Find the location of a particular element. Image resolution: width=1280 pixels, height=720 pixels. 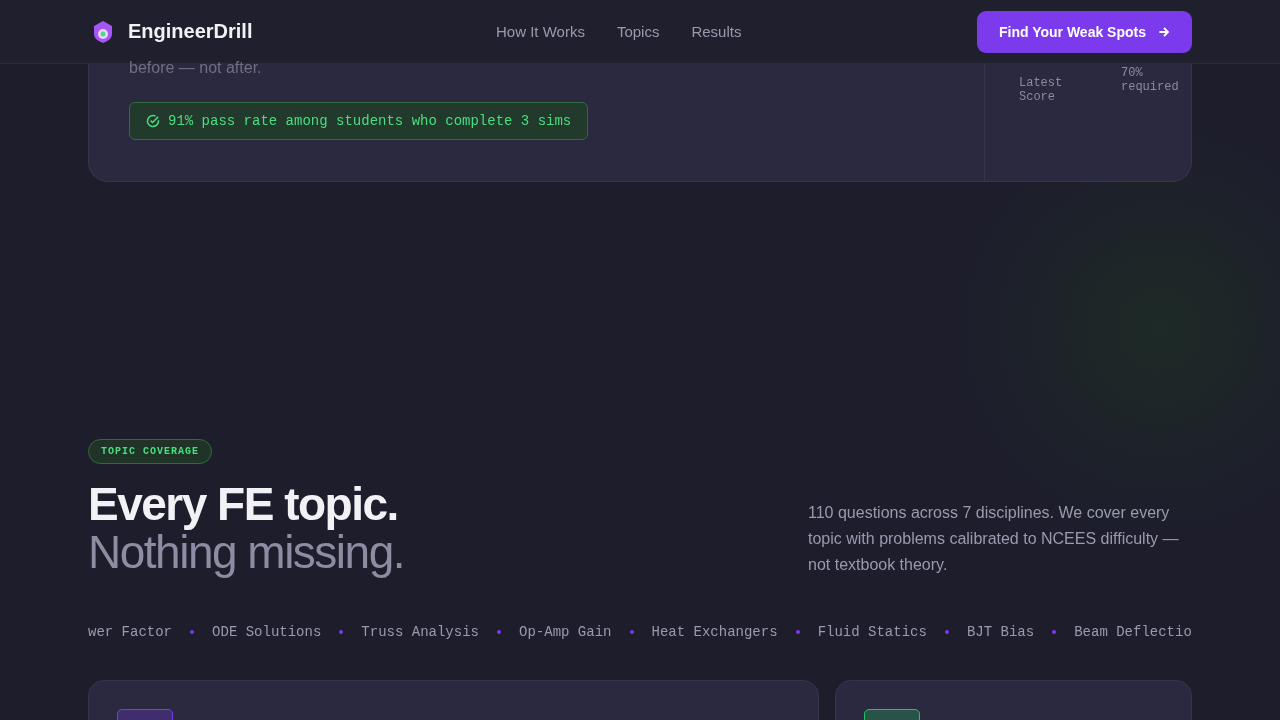

nav-link: How It Works is located at coordinates (540, 31).